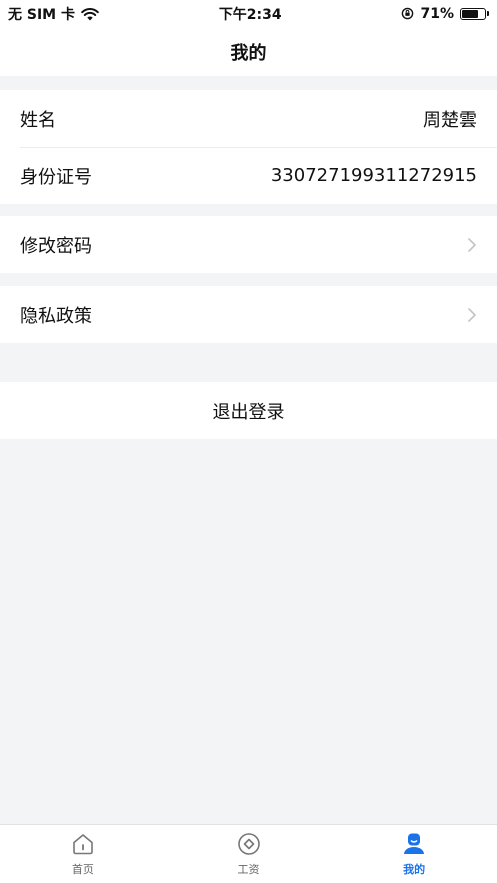 Image resolution: width=497 pixels, height=883 pixels. I want to click on change-password-label: 修改密码, so click(56, 246).